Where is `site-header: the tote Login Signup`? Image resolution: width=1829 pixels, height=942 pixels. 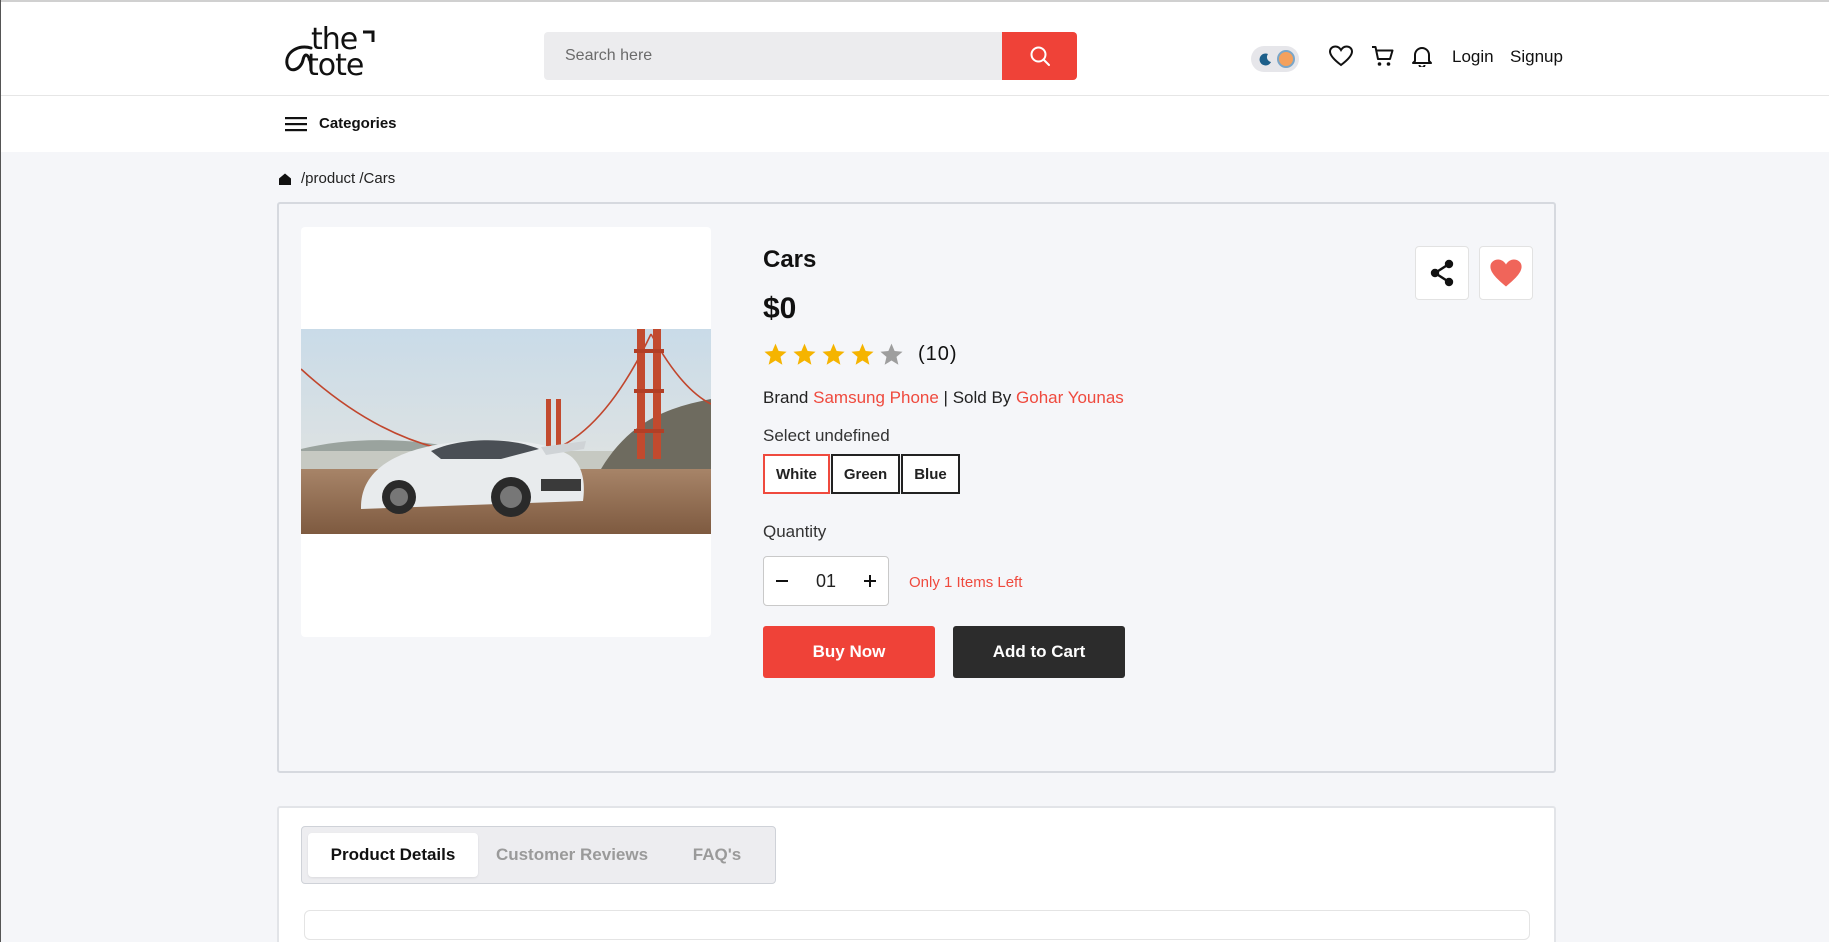
site-header: the tote Login Signup is located at coordinates (915, 49).